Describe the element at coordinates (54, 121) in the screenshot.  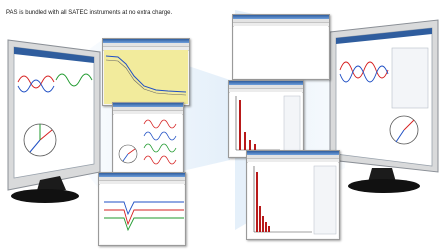
I see `left-monitor` at that location.